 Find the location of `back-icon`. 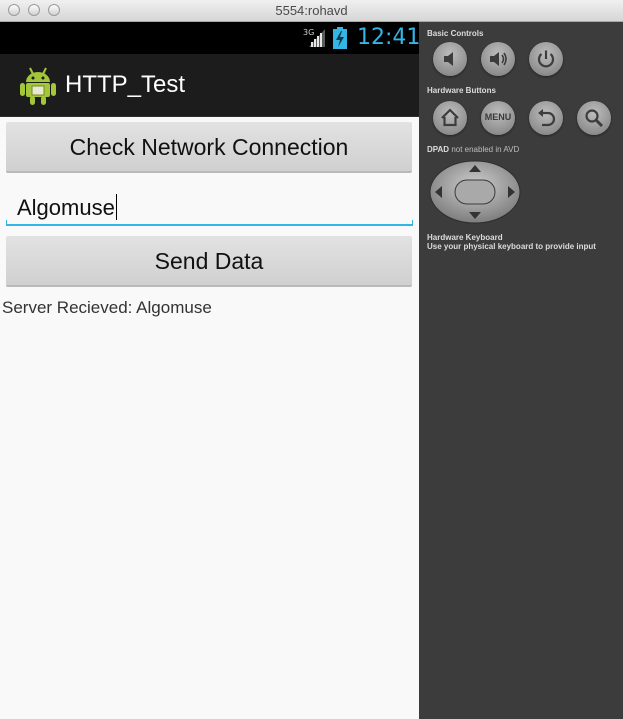

back-icon is located at coordinates (547, 118).